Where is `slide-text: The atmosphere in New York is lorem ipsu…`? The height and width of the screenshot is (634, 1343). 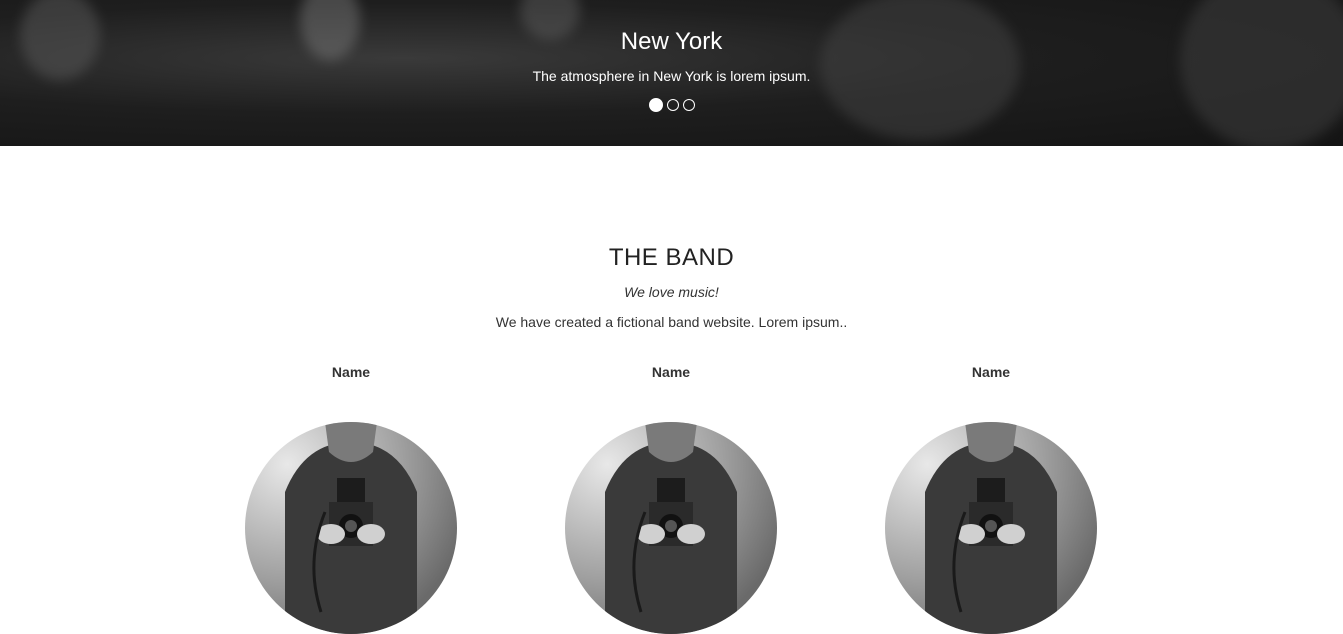 slide-text: The atmosphere in New York is lorem ipsu… is located at coordinates (671, 76).